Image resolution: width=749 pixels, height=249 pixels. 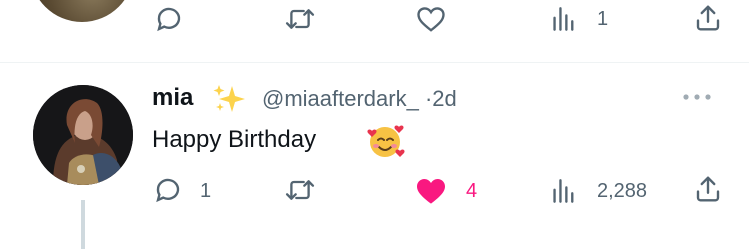 What do you see at coordinates (431, 19) in the screenshot?
I see `like-icon` at bounding box center [431, 19].